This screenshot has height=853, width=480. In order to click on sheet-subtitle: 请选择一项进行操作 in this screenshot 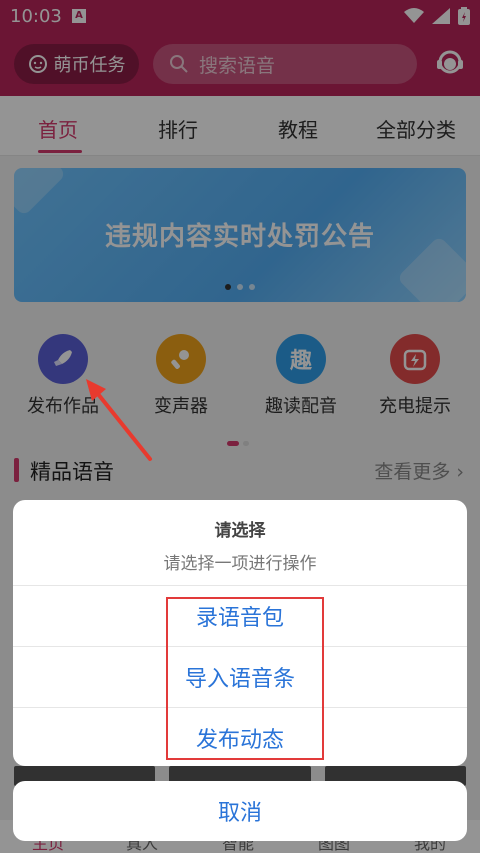, I will do `click(240, 564)`.